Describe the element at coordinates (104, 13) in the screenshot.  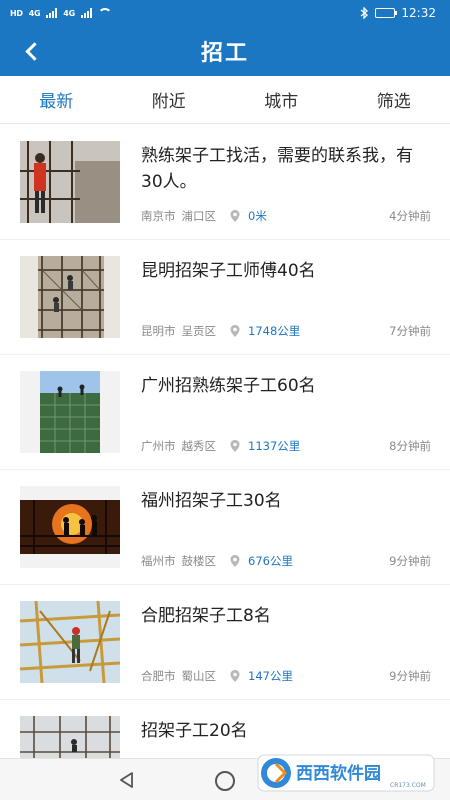
I see `wifi-icon` at that location.